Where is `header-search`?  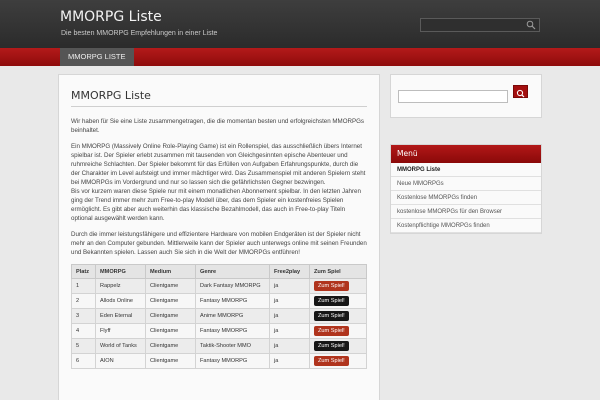 header-search is located at coordinates (480, 27).